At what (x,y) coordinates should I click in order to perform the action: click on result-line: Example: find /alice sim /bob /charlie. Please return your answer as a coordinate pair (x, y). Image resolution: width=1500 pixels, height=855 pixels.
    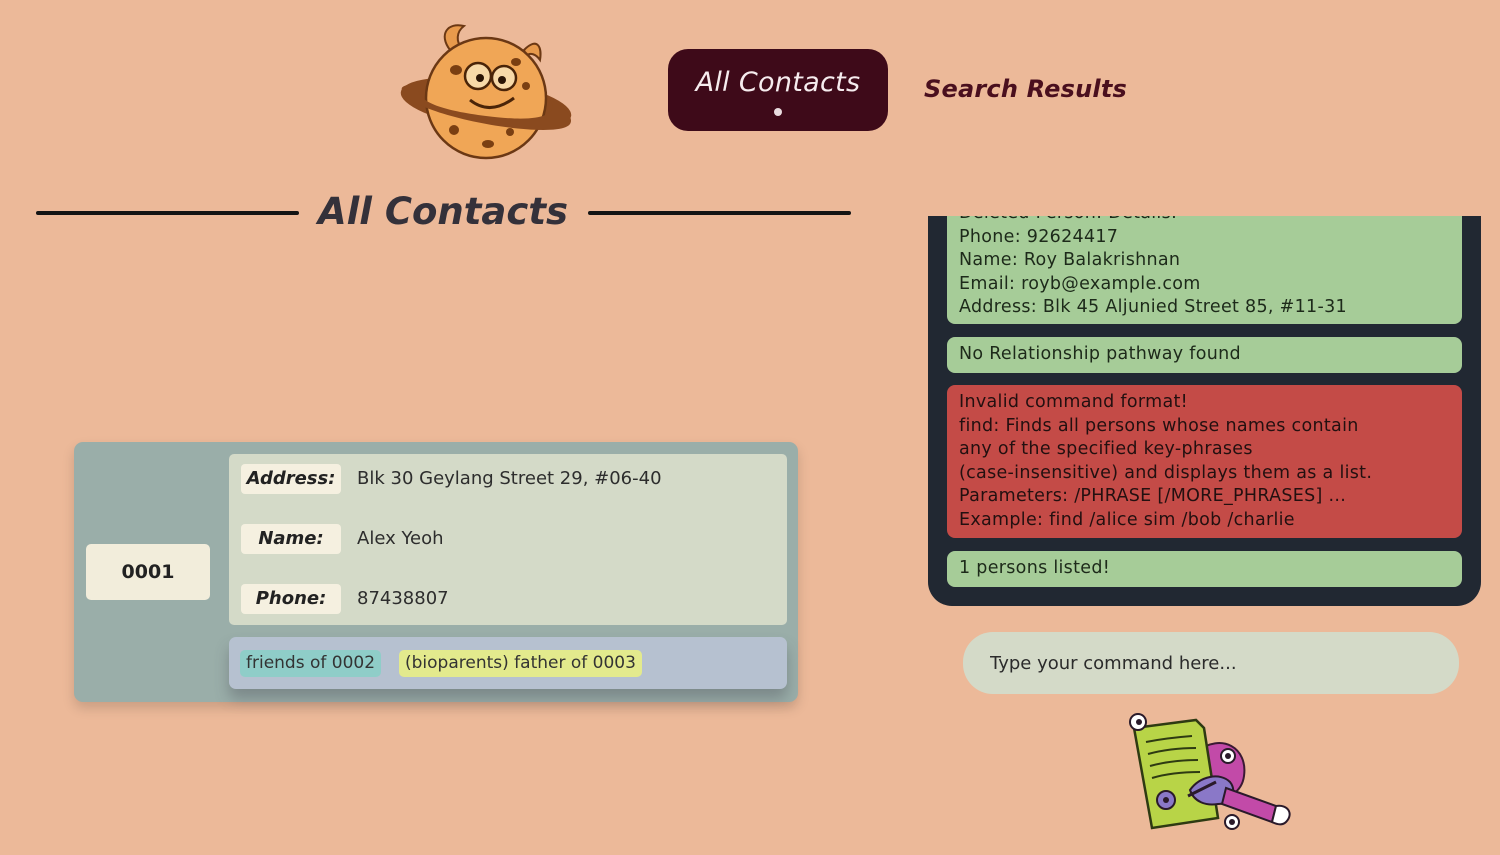
    Looking at the image, I should click on (1127, 519).